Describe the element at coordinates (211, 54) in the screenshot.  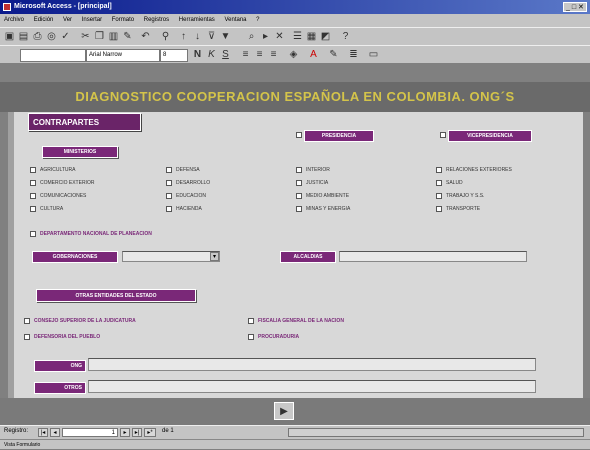
I see `italic-icon: K` at that location.